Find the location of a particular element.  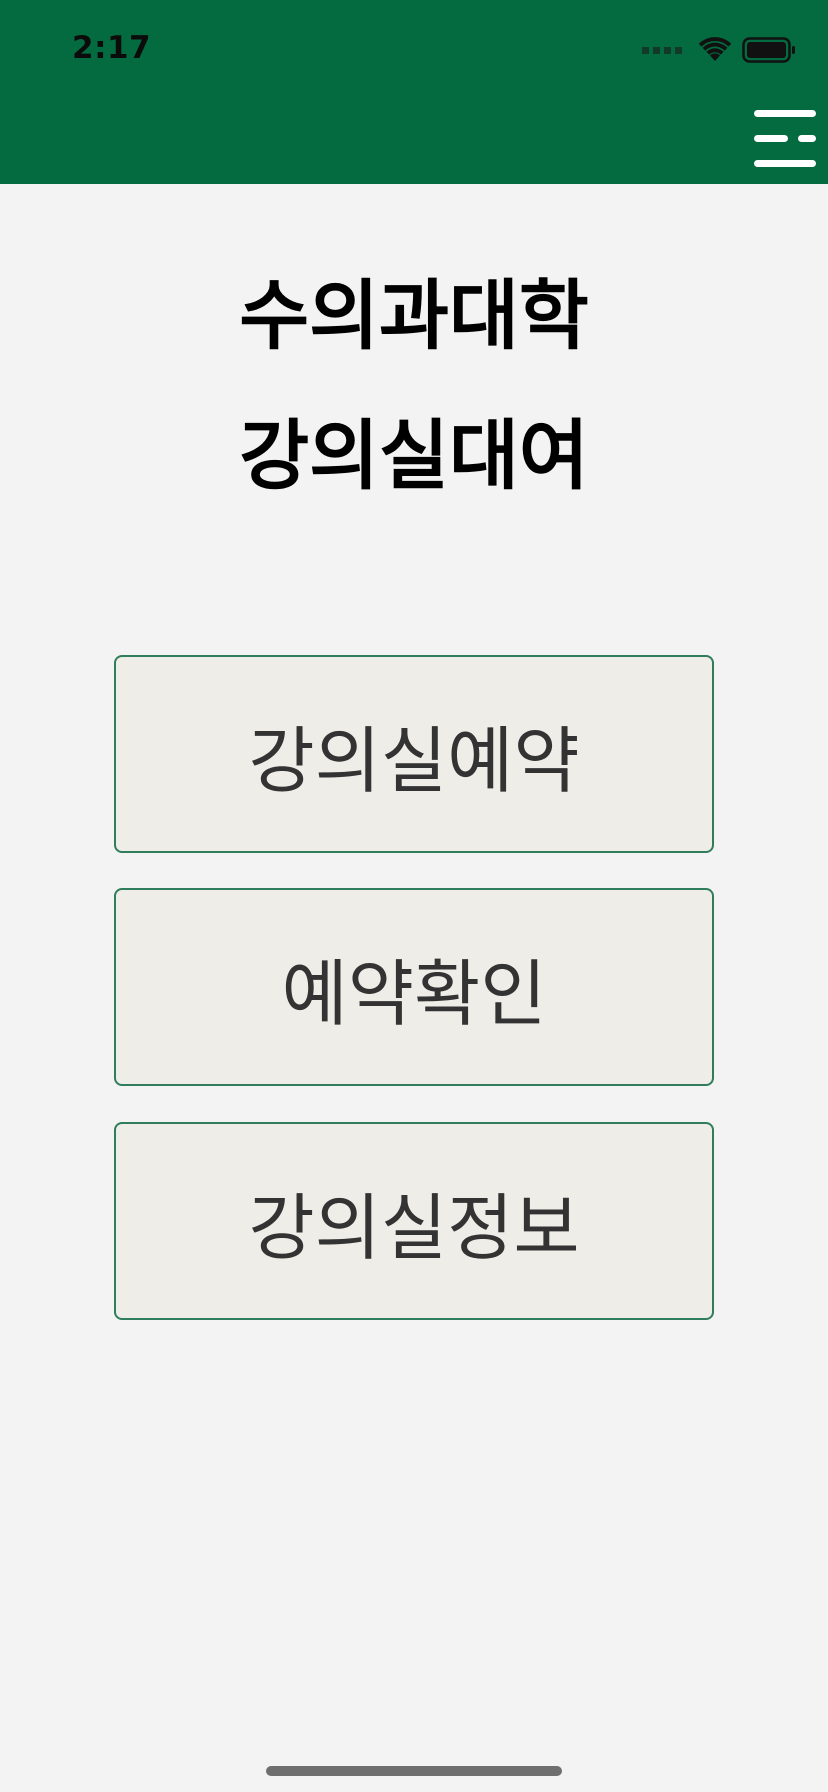

status-icons is located at coordinates (719, 50).